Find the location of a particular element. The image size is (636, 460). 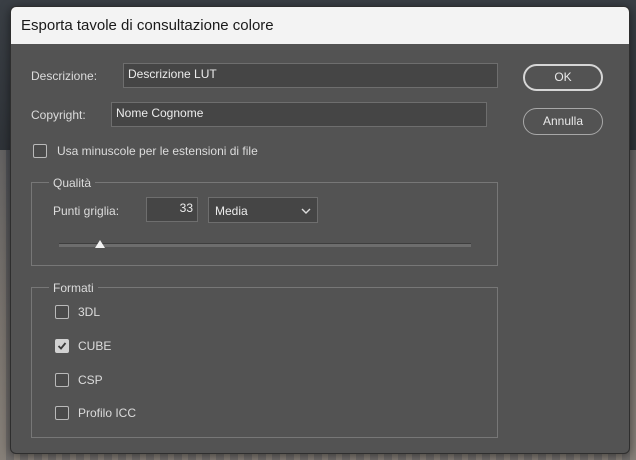

quality-group-title: Qualità is located at coordinates (72, 183).